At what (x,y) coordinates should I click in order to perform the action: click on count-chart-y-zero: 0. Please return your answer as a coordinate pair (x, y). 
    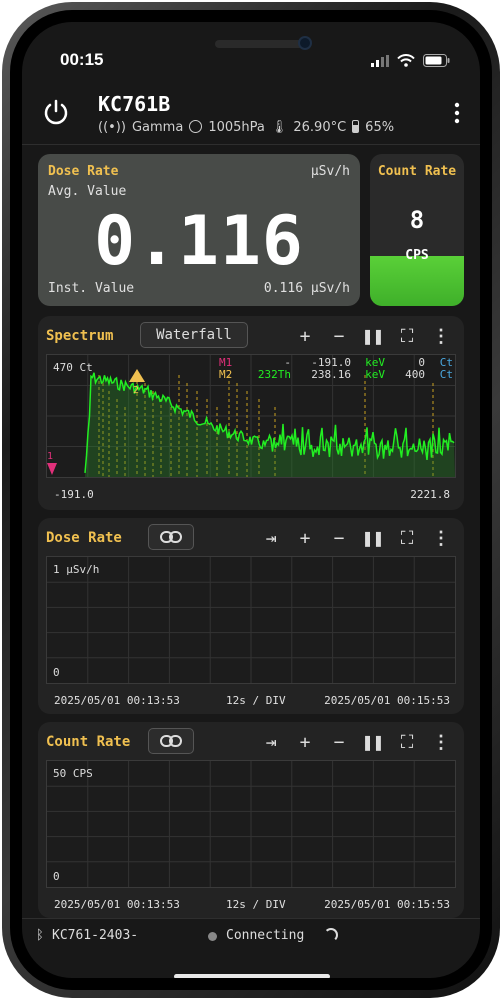
    Looking at the image, I should click on (56, 876).